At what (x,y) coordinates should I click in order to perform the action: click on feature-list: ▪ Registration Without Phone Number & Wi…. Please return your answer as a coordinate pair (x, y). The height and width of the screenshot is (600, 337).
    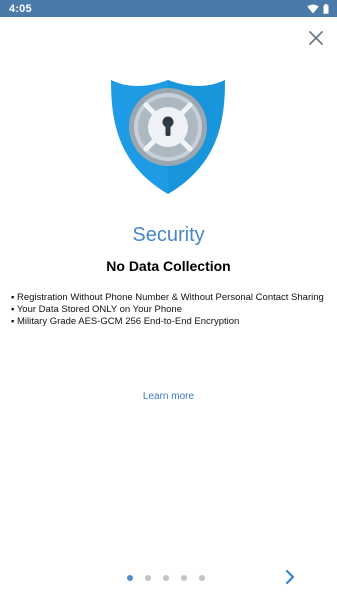
    Looking at the image, I should click on (169, 310).